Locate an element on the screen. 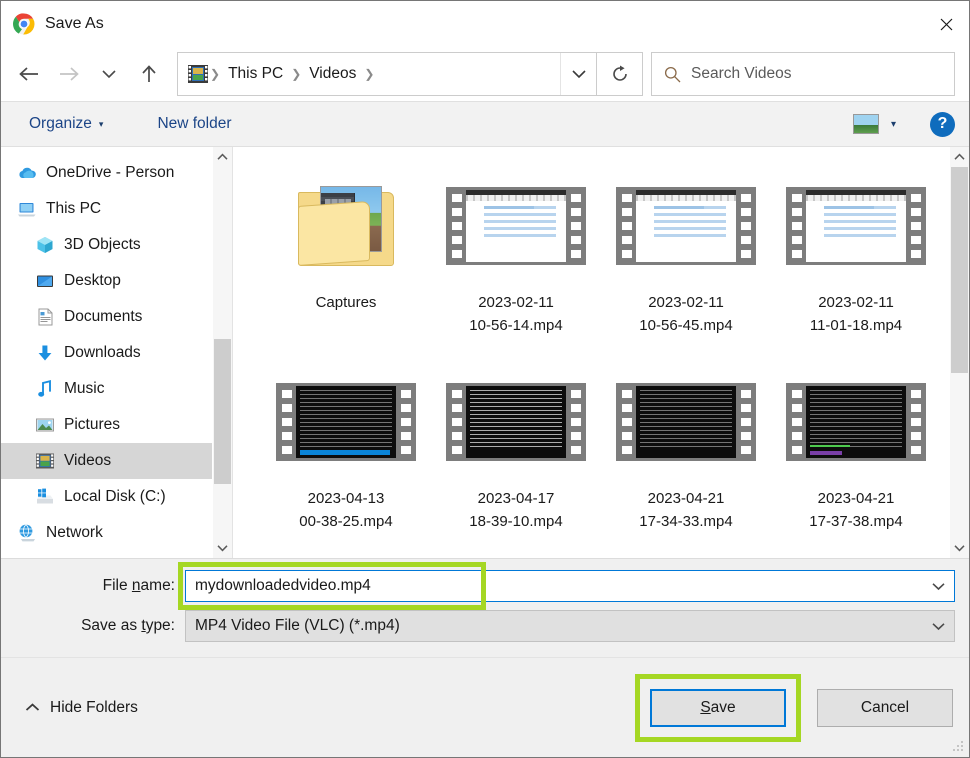  breadcrumb-dropdown-button is located at coordinates (578, 74).